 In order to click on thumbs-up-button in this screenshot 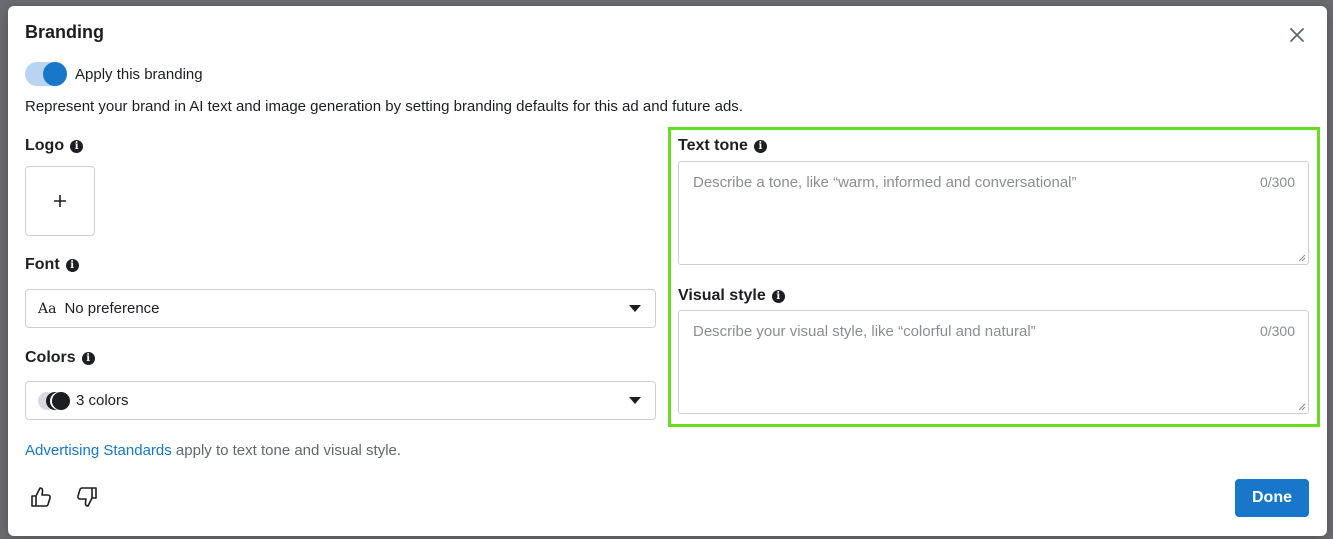, I will do `click(42, 498)`.